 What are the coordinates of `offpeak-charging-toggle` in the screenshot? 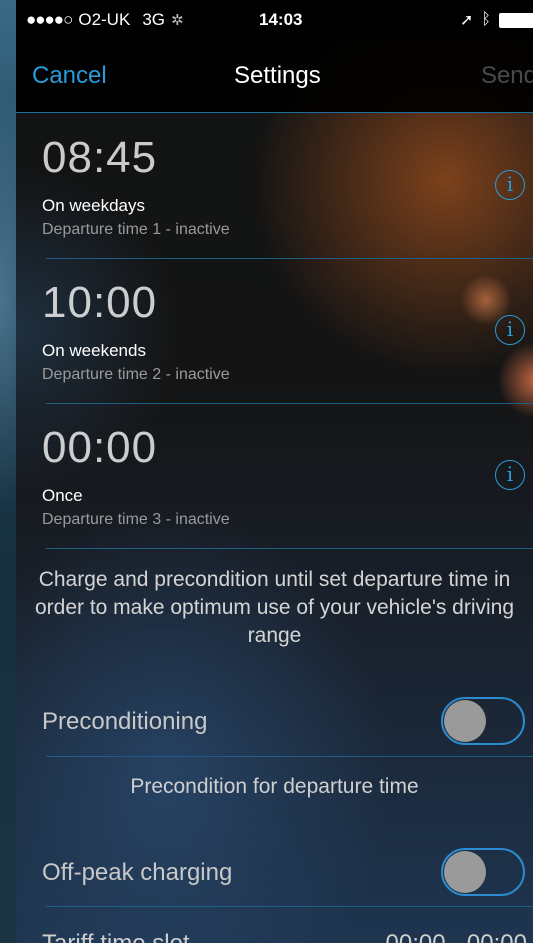 It's located at (483, 872).